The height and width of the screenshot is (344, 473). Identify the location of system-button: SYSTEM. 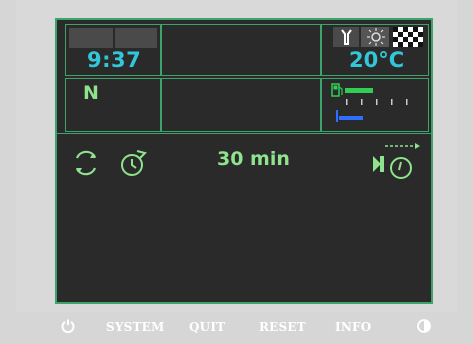
(135, 327).